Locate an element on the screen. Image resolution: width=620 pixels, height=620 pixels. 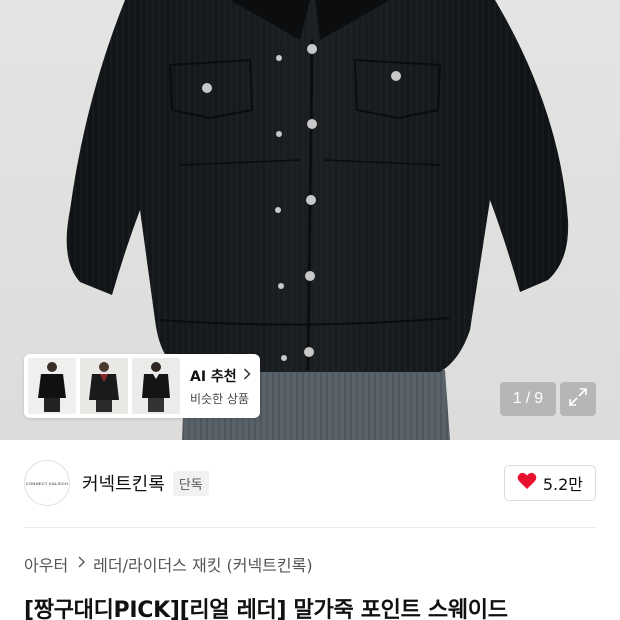
expand-icon is located at coordinates (578, 399).